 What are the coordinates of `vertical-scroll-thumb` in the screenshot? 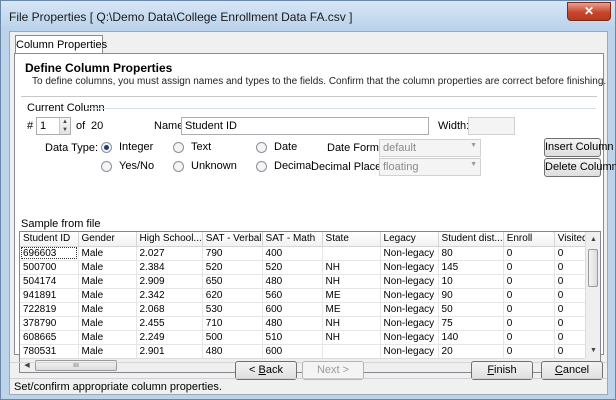 It's located at (593, 268).